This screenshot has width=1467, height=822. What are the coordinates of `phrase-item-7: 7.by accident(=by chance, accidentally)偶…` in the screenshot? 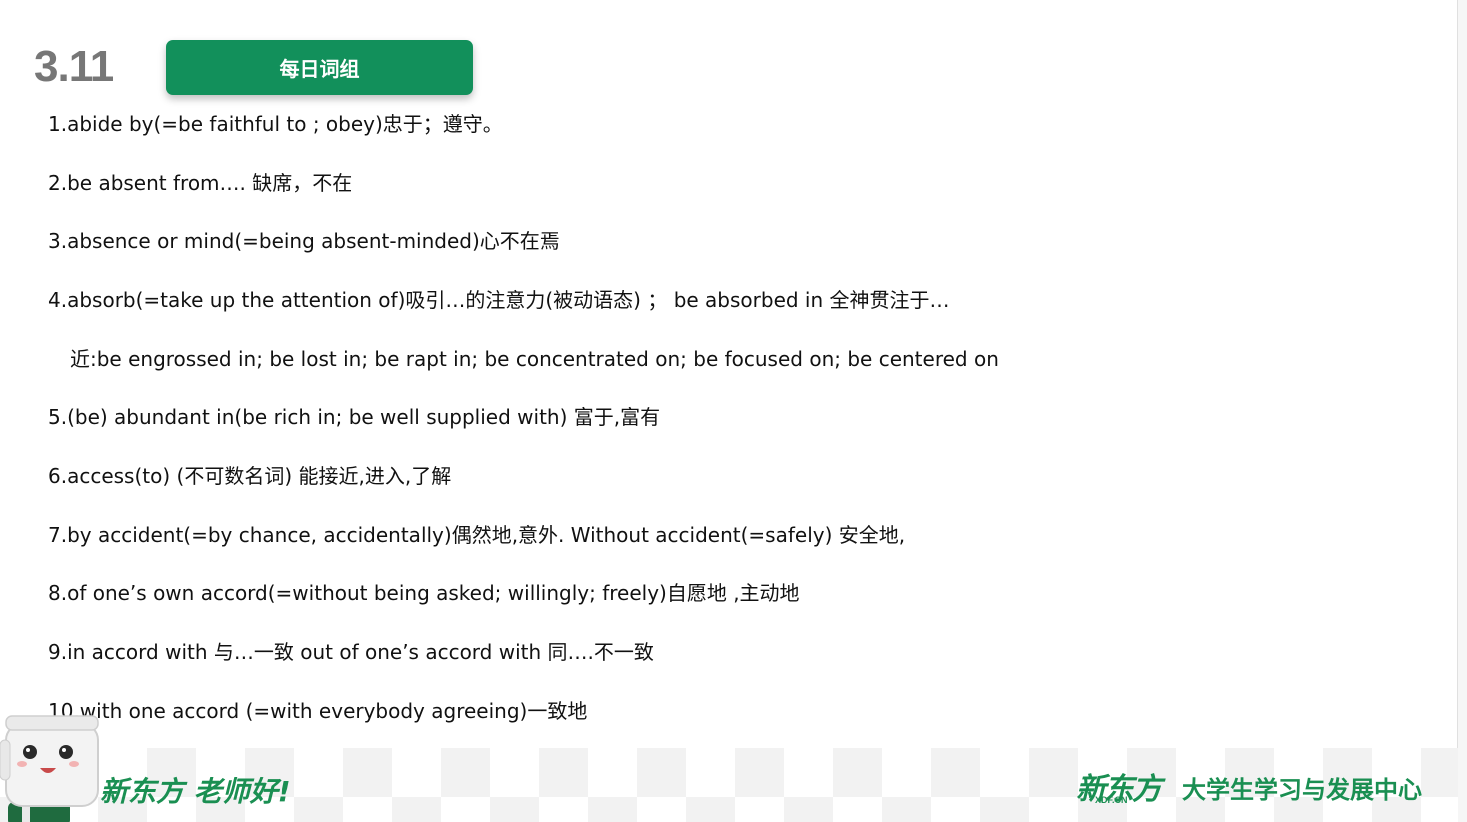 It's located at (477, 534).